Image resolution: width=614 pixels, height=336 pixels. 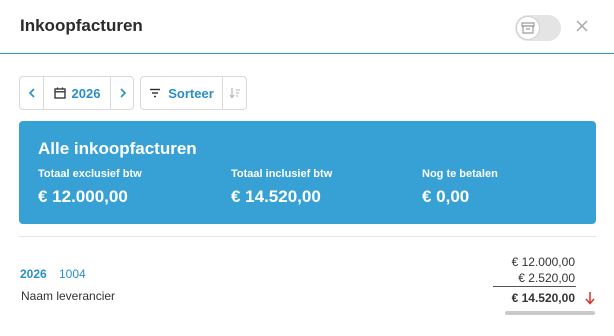 I want to click on total-excl-vat-label: Totaal exclusief btw, so click(x=90, y=174).